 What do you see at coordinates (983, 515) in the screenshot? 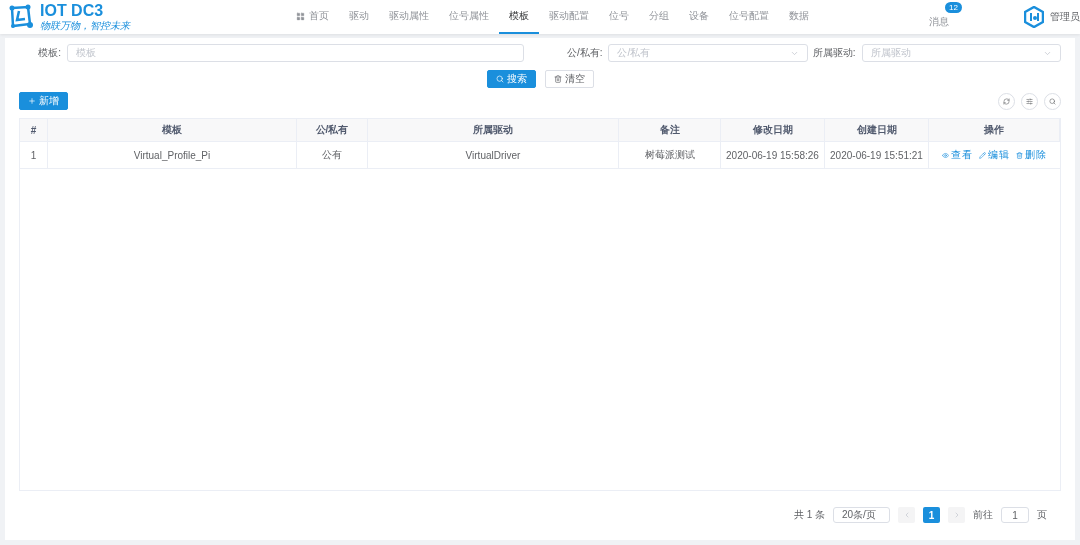
I see `goto-label: 前往` at bounding box center [983, 515].